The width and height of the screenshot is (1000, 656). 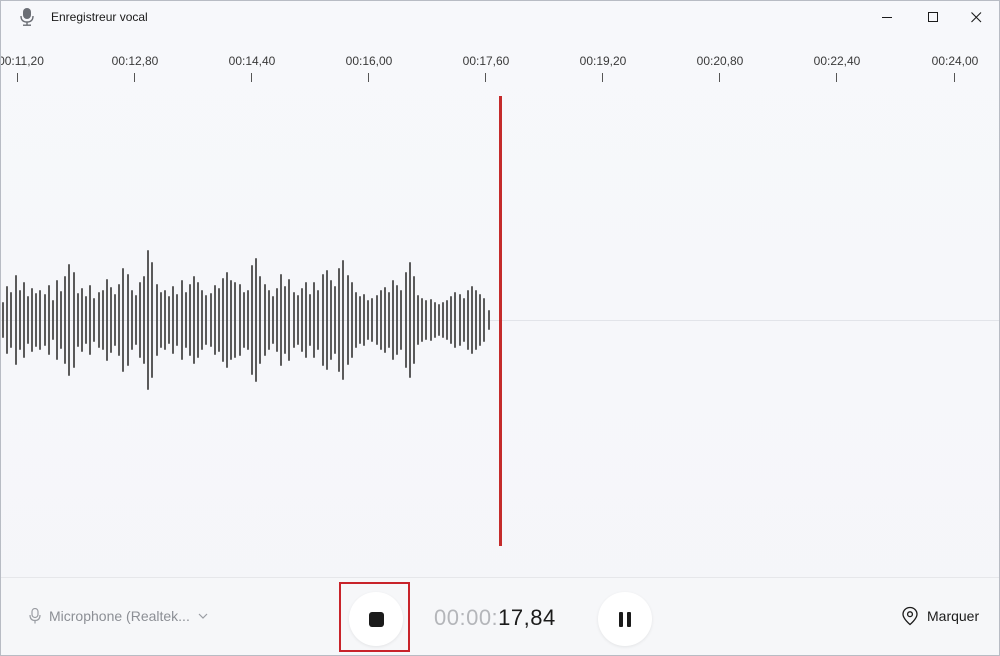 I want to click on ruler-label: 00:19,20, so click(x=603, y=61).